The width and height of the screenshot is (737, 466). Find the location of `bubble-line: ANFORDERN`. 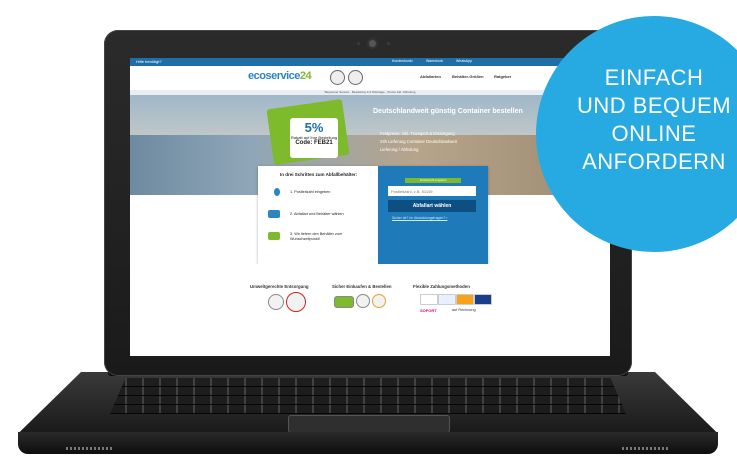

bubble-line: ANFORDERN is located at coordinates (654, 161).